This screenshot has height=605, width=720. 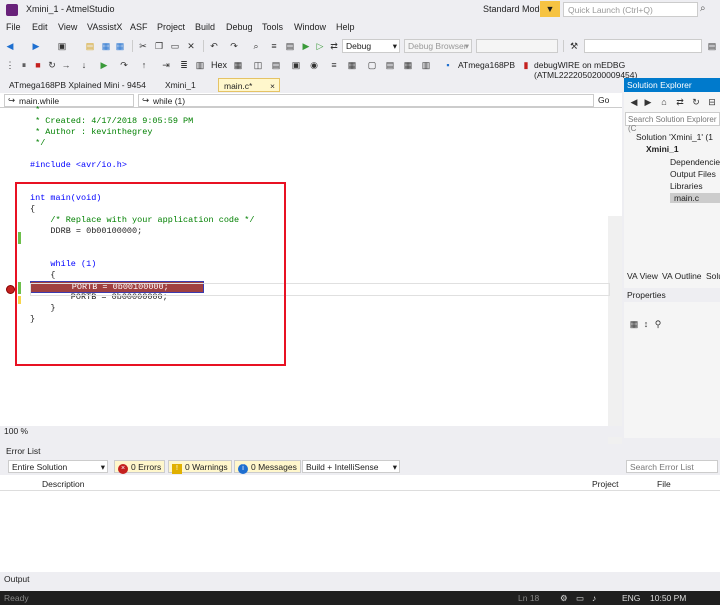 What do you see at coordinates (372, 65) in the screenshot?
I see `processor-icon: ▢` at bounding box center [372, 65].